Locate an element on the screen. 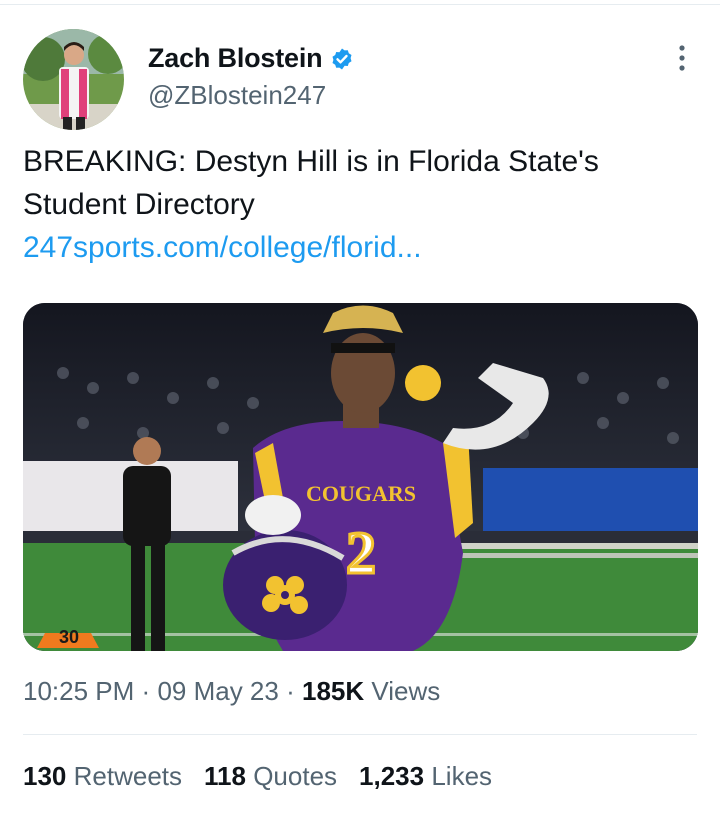 The image size is (720, 814). author-name-row: Zach Blostein is located at coordinates (251, 58).